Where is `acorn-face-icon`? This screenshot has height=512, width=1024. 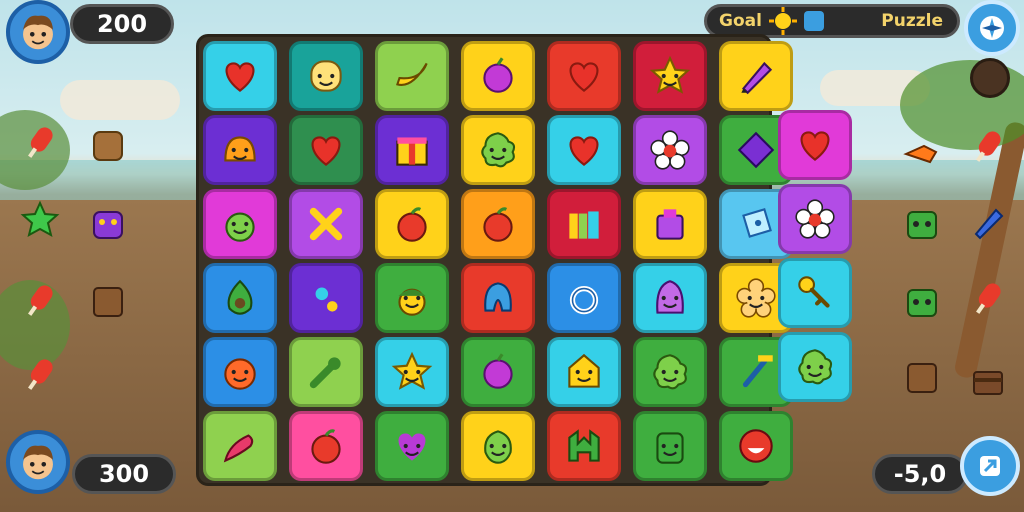 acorn-face-icon is located at coordinates (412, 302).